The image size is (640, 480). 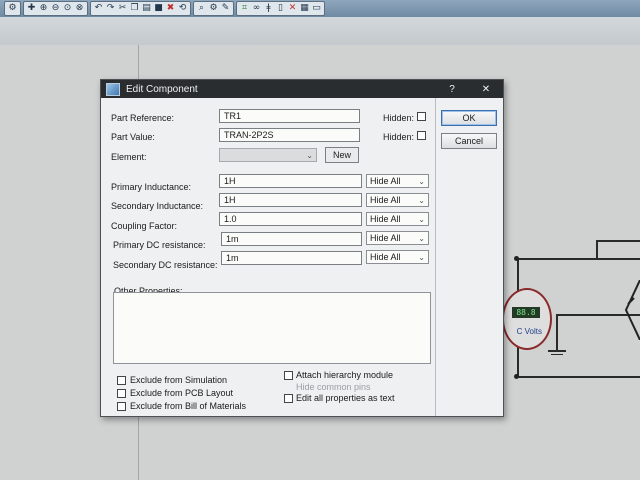 What do you see at coordinates (158, 8) in the screenshot?
I see `block-icon: ■` at bounding box center [158, 8].